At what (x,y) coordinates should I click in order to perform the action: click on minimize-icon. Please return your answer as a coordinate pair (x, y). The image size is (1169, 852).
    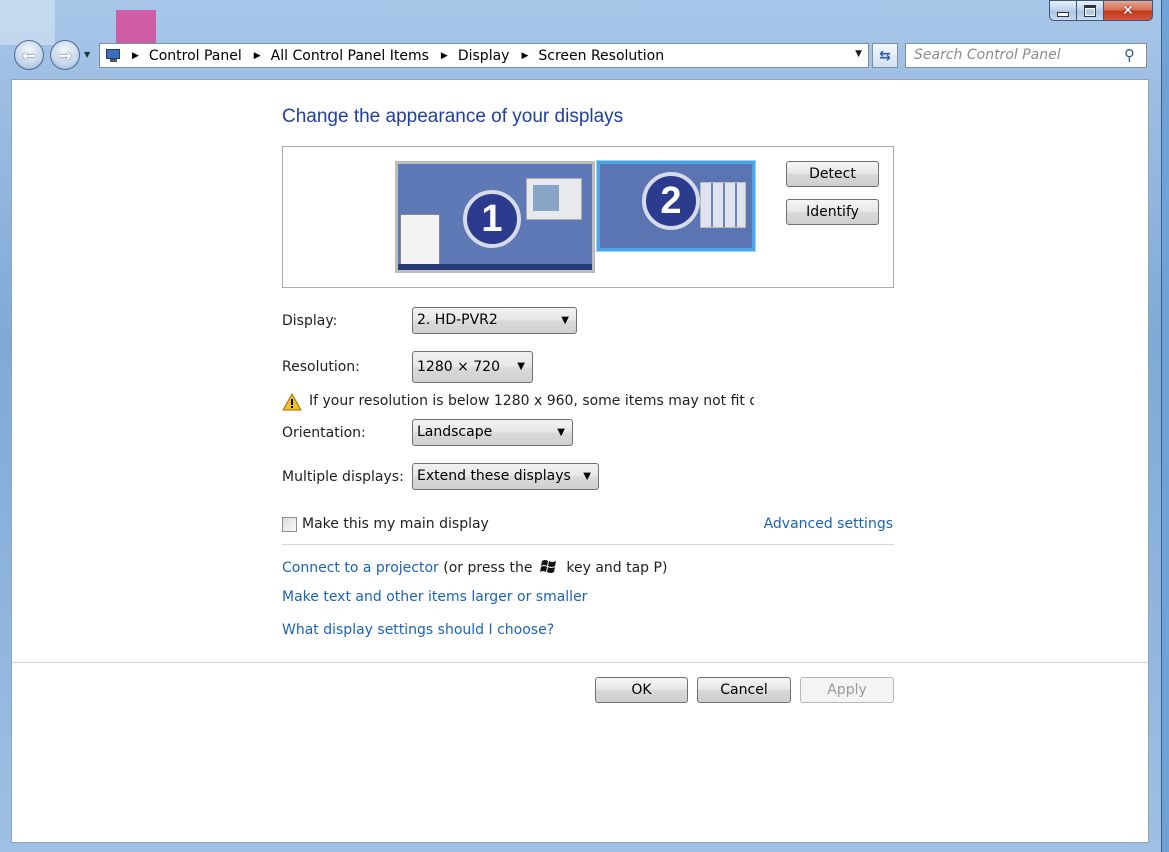
    Looking at the image, I should click on (1063, 14).